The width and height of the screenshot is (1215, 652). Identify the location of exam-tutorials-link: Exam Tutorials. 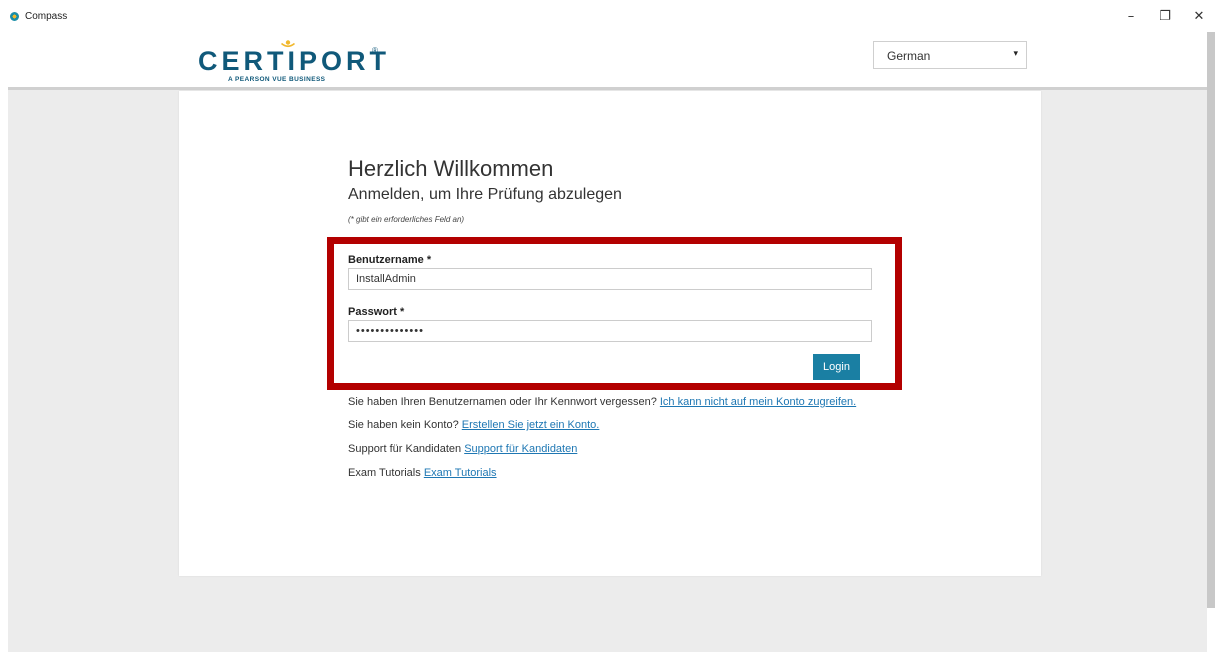
(460, 473).